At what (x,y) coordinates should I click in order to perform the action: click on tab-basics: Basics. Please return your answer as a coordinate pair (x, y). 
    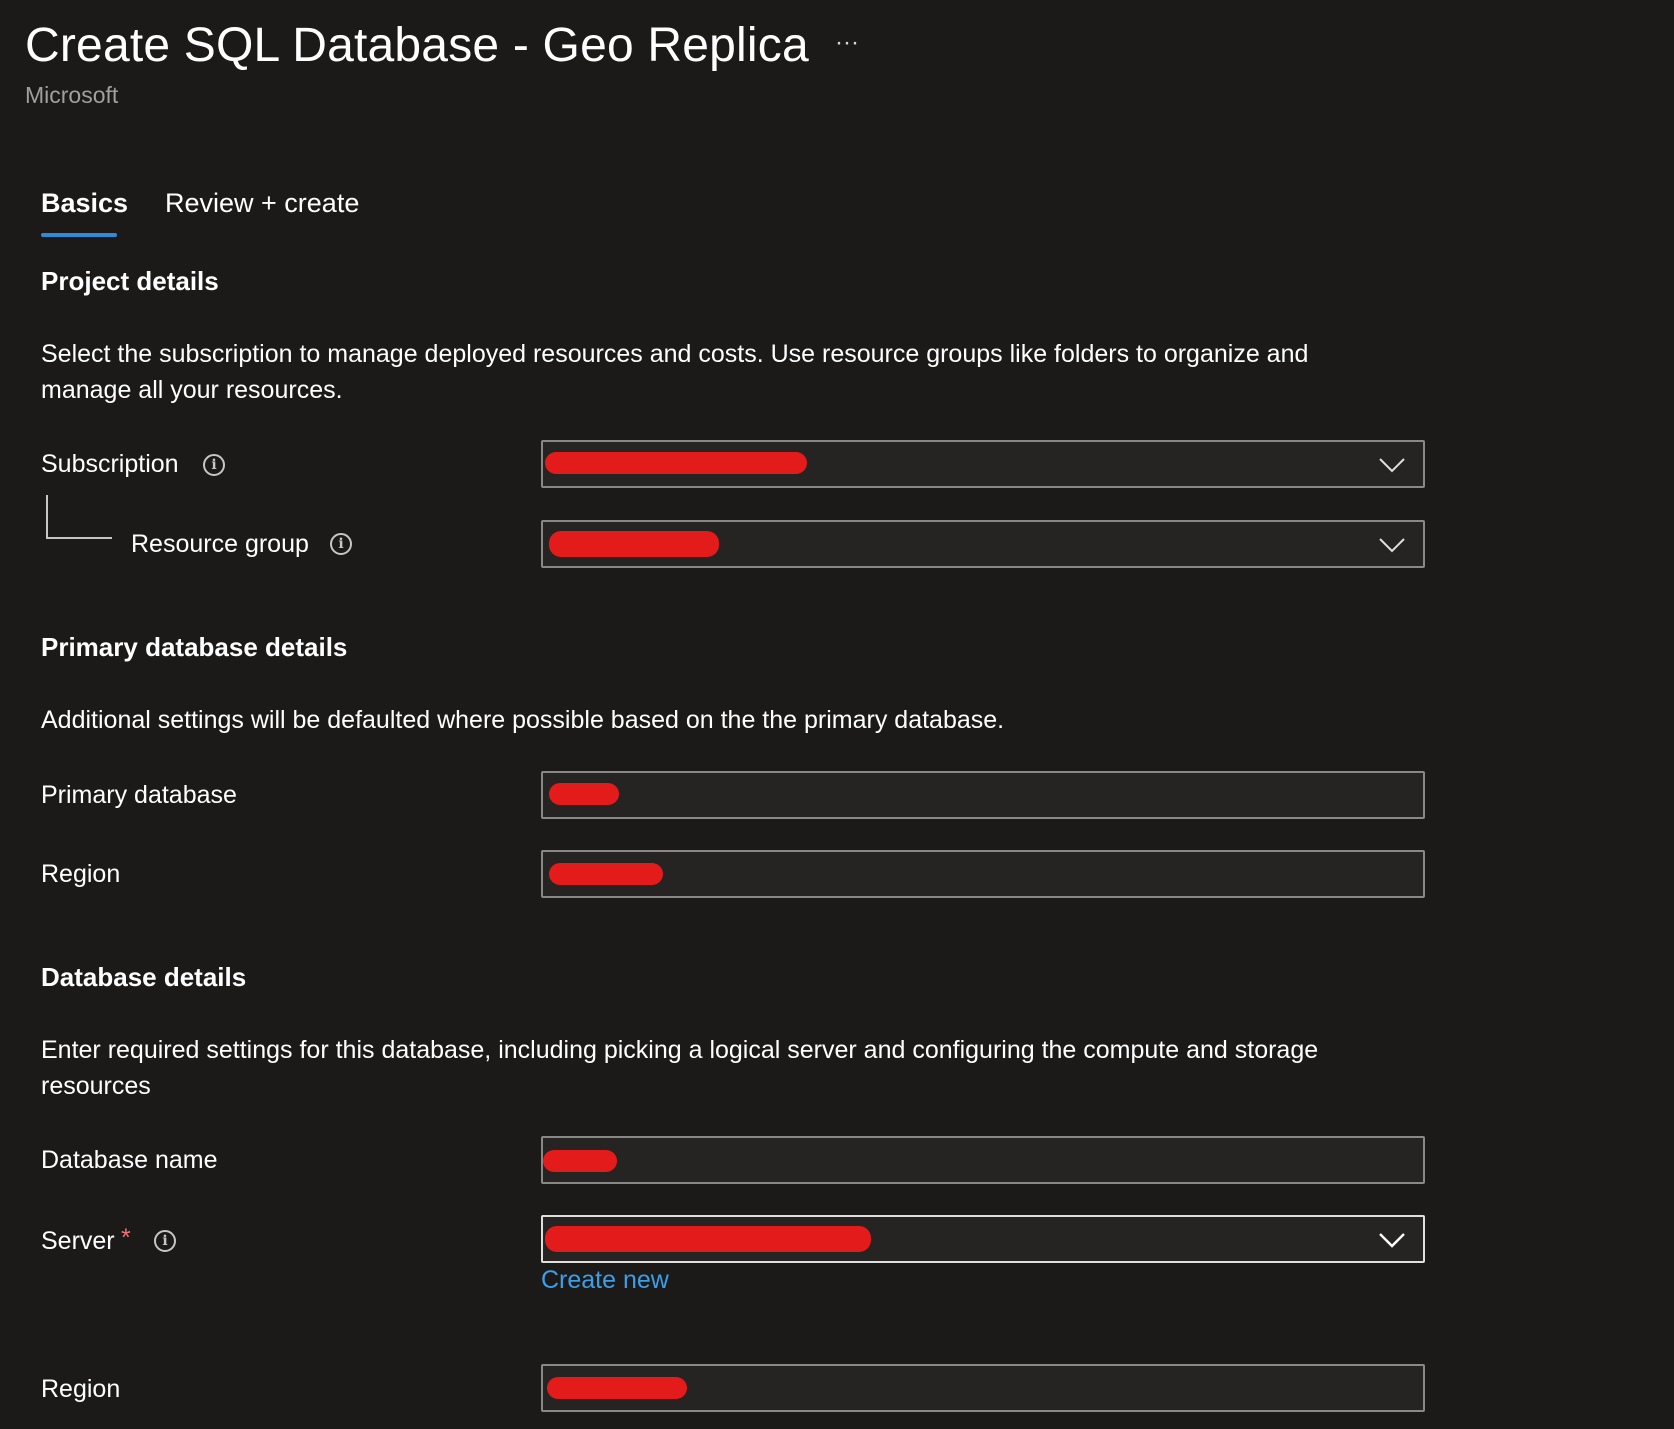
    Looking at the image, I should click on (84, 203).